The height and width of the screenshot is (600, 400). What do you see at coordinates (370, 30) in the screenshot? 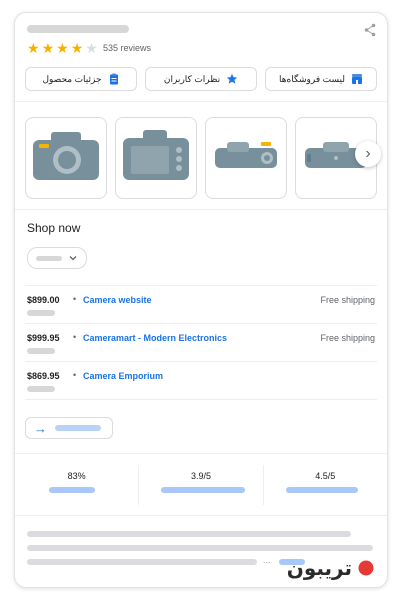
I see `share-icon` at bounding box center [370, 30].